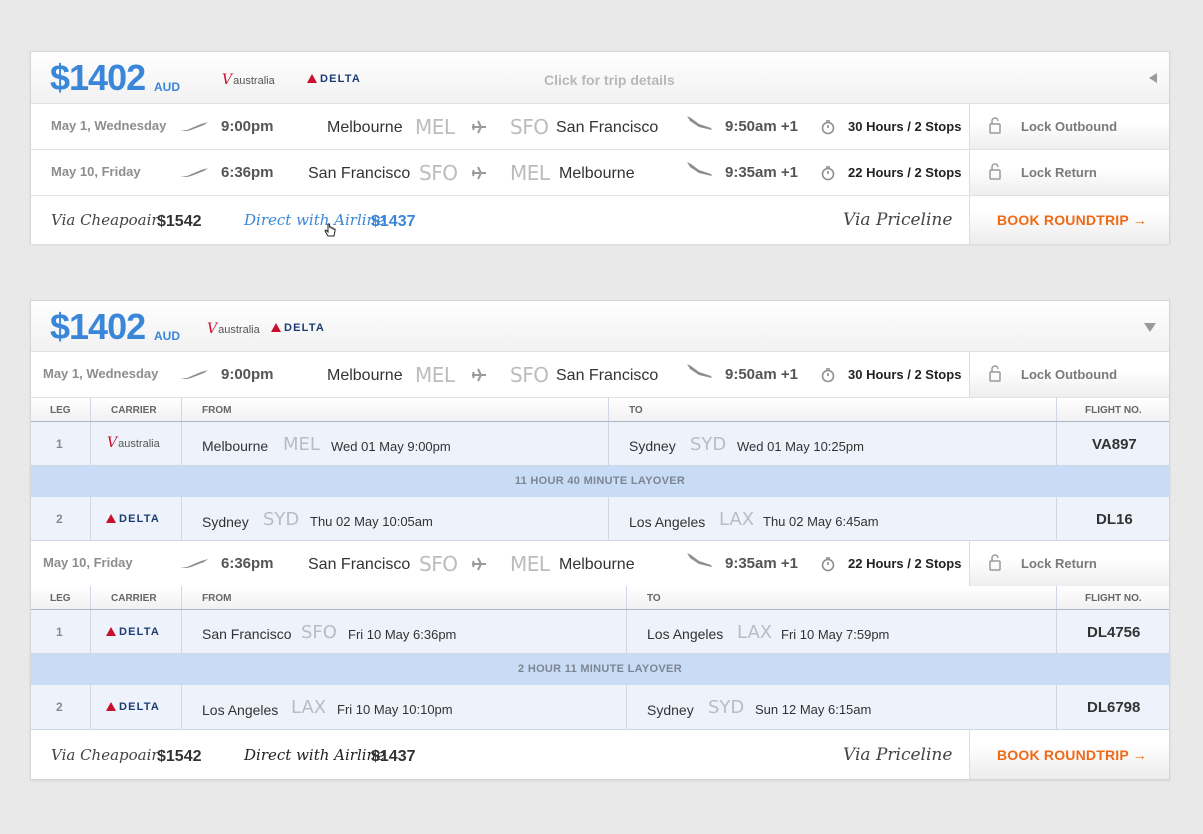 The image size is (1203, 834). I want to click on card-header: $1402 AUD Vaustralia DELTA, so click(600, 326).